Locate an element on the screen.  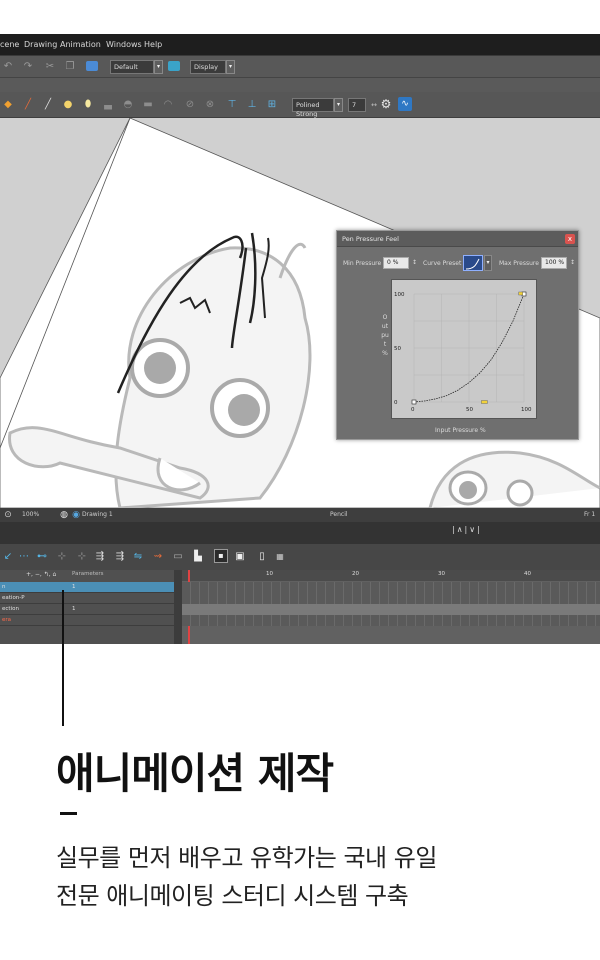
keyframe-prev-icon: ⋯ is located at coordinates (24, 557).